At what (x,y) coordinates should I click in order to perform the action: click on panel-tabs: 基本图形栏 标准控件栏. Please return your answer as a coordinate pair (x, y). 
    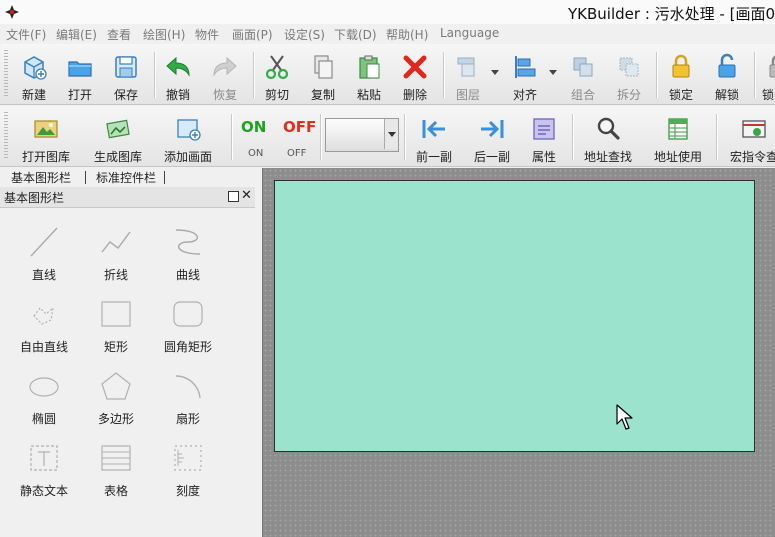
    Looking at the image, I should click on (129, 177).